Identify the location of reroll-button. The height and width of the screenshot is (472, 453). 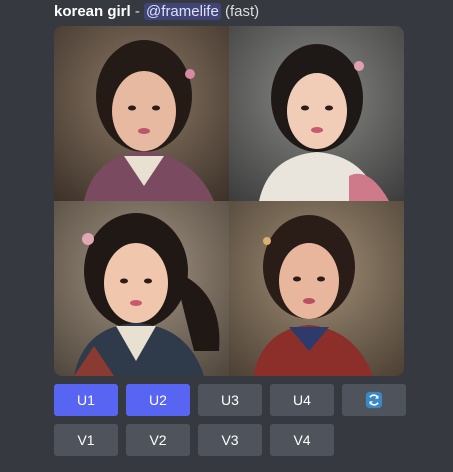
(374, 400).